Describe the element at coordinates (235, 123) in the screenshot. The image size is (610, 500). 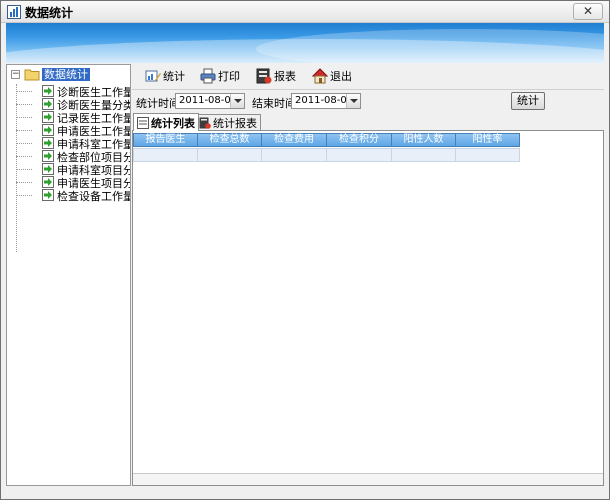
I see `tab-stat-report-label: 统计报表` at that location.